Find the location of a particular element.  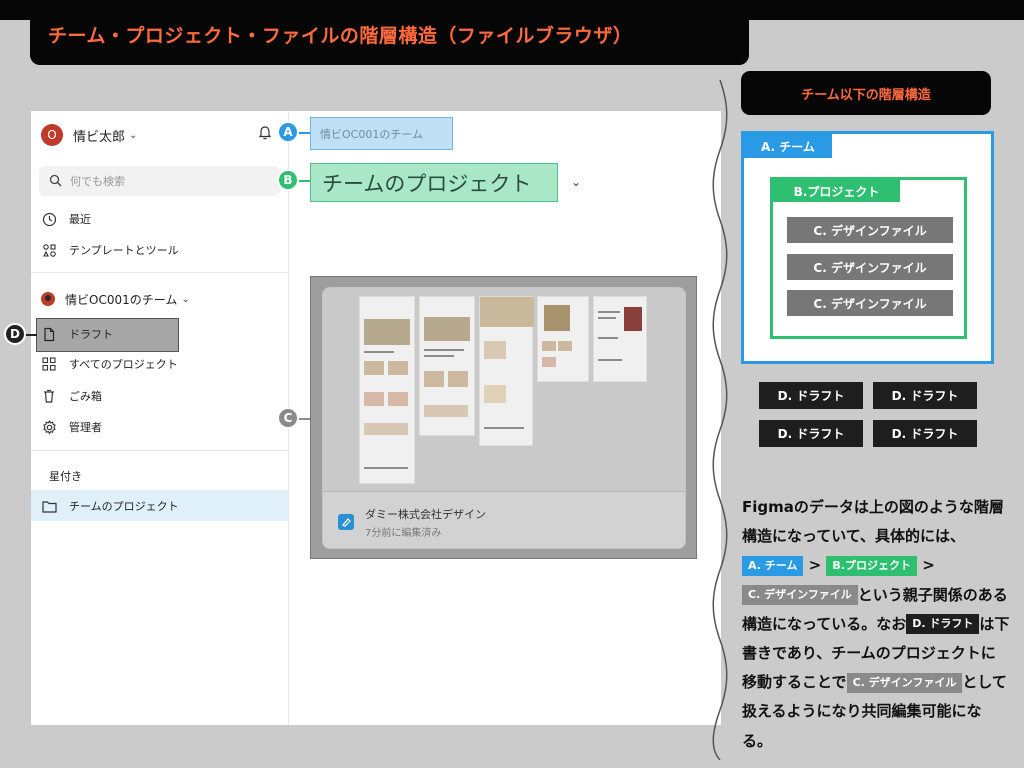

marker-c: C is located at coordinates (288, 418).